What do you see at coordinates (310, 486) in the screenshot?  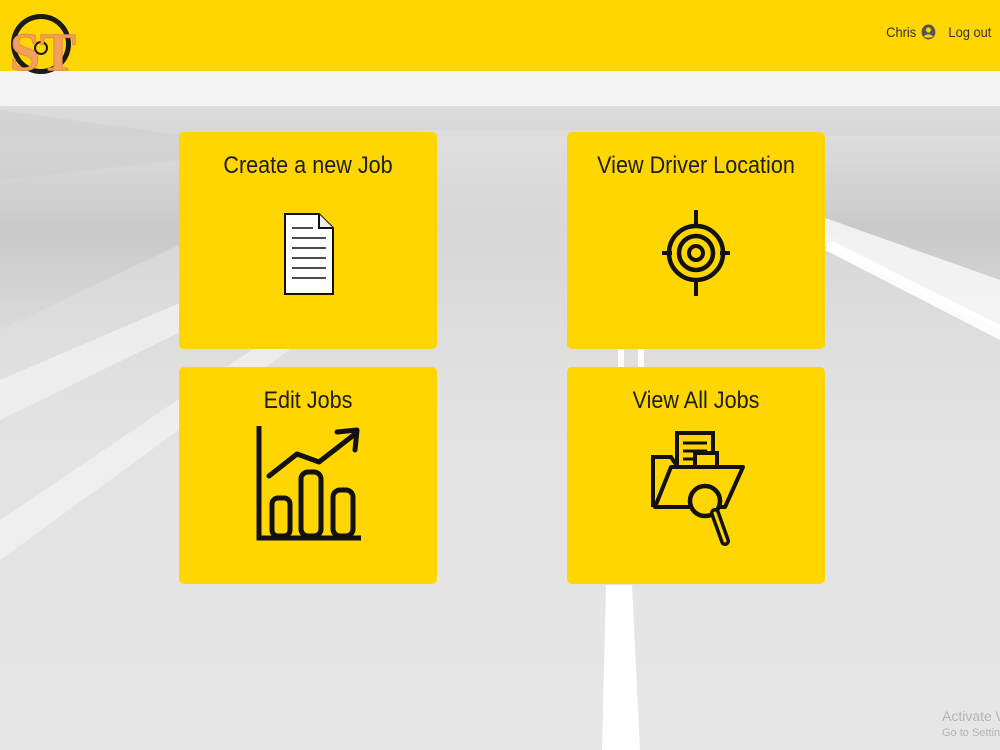 I see `bar-chart-trend-icon` at bounding box center [310, 486].